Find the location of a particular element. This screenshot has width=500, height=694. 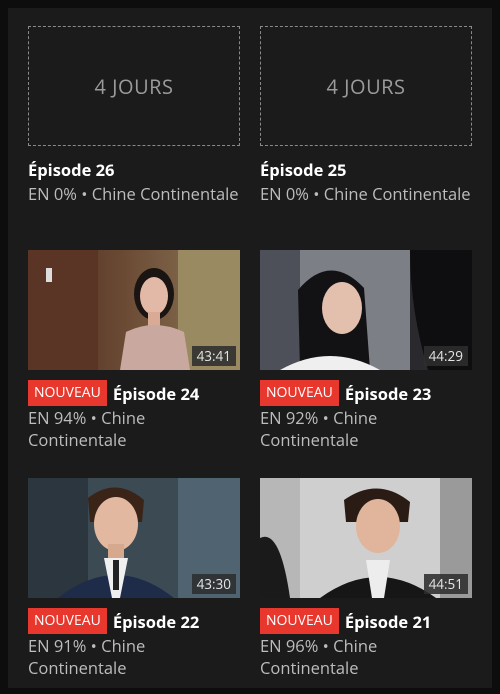

duration-label: 44:29 is located at coordinates (445, 356).